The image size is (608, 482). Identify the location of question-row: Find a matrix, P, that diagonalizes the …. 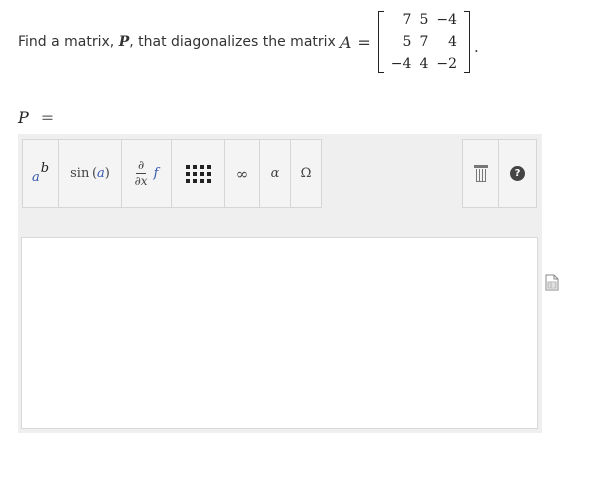
(248, 42).